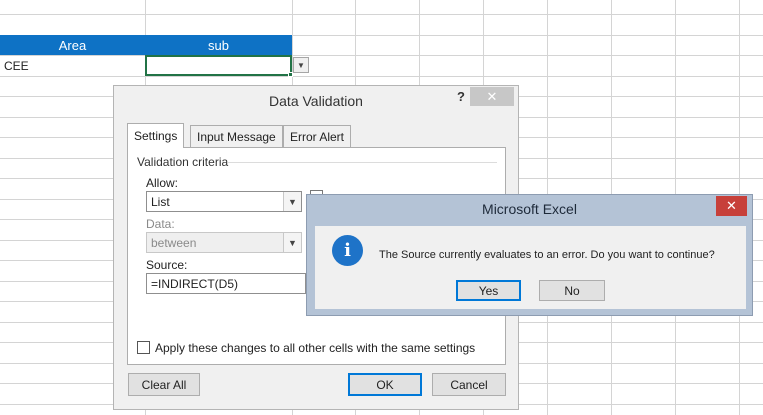 The width and height of the screenshot is (763, 415). I want to click on clear-all-label: Clear All, so click(164, 384).